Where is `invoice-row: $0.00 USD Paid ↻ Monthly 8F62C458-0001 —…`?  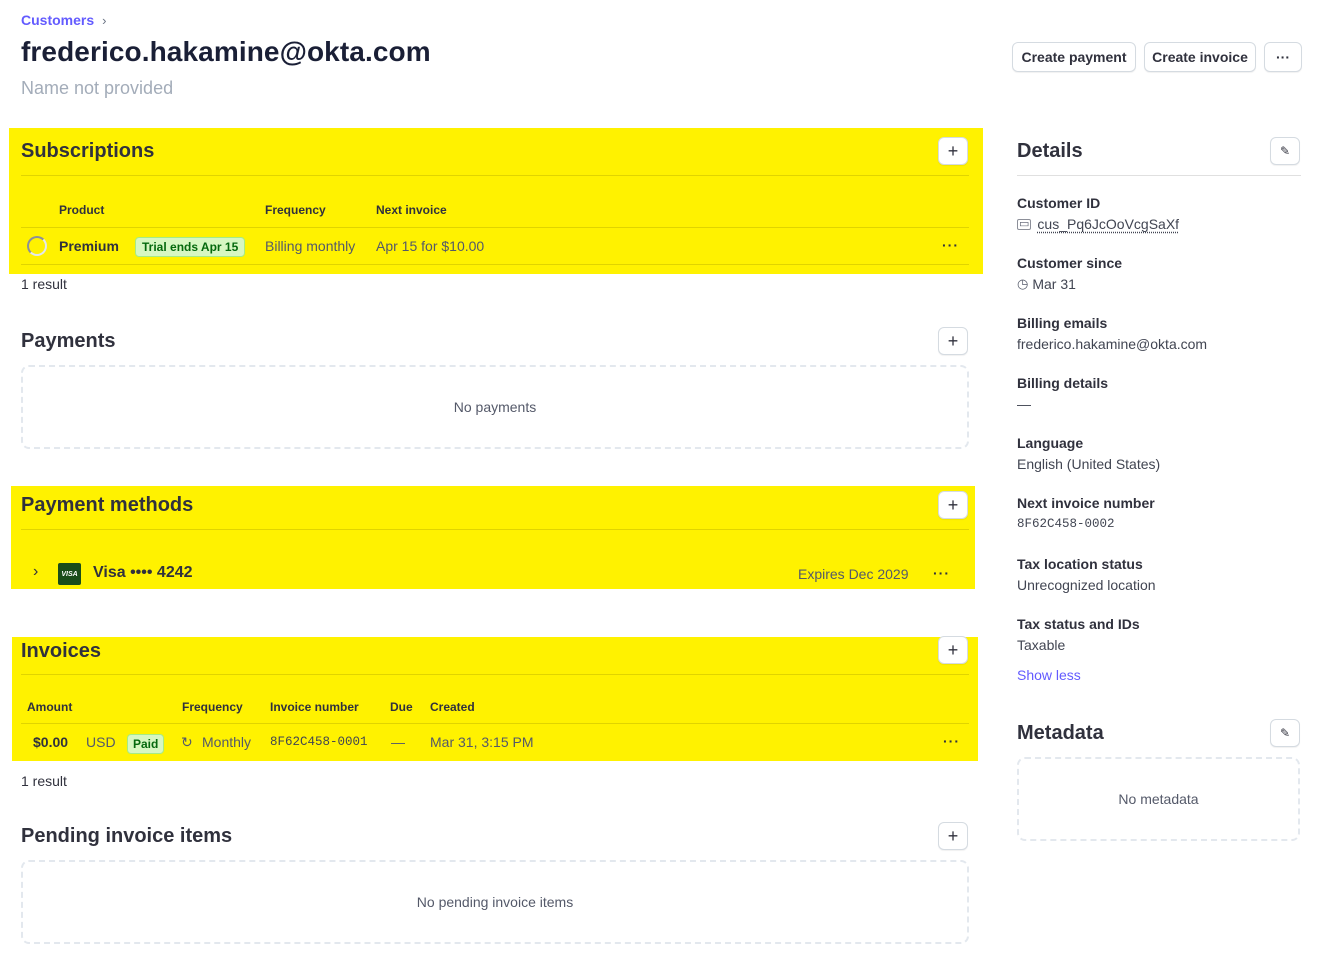 invoice-row: $0.00 USD Paid ↻ Monthly 8F62C458-0001 —… is located at coordinates (495, 742).